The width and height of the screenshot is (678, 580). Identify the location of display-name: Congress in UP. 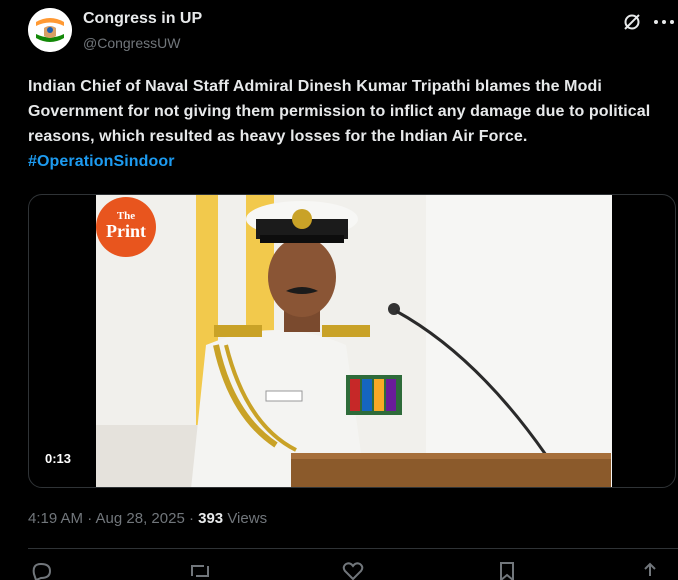
(142, 19).